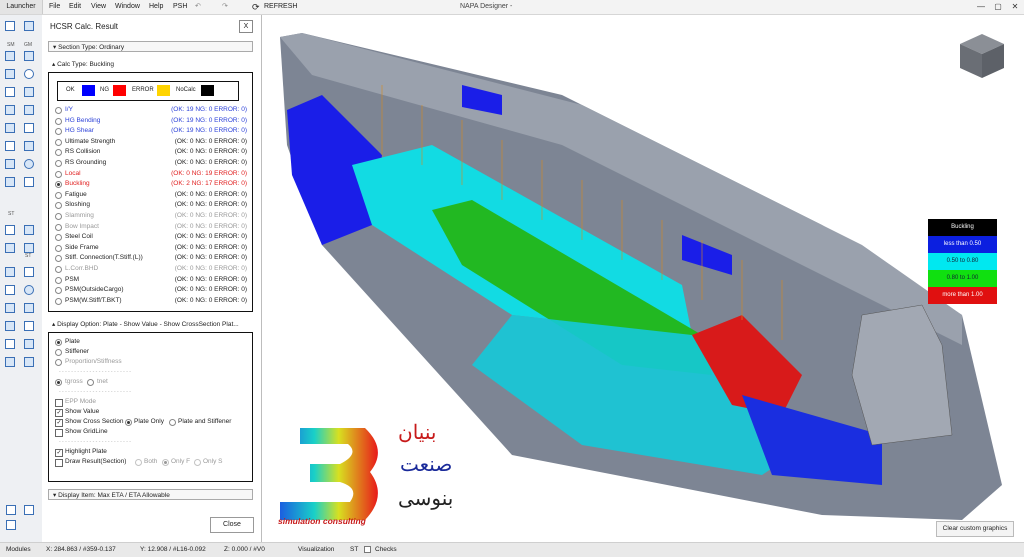 This screenshot has height=557, width=1024. What do you see at coordinates (180, 462) in the screenshot?
I see `opt-only-f-label: Only F` at bounding box center [180, 462].